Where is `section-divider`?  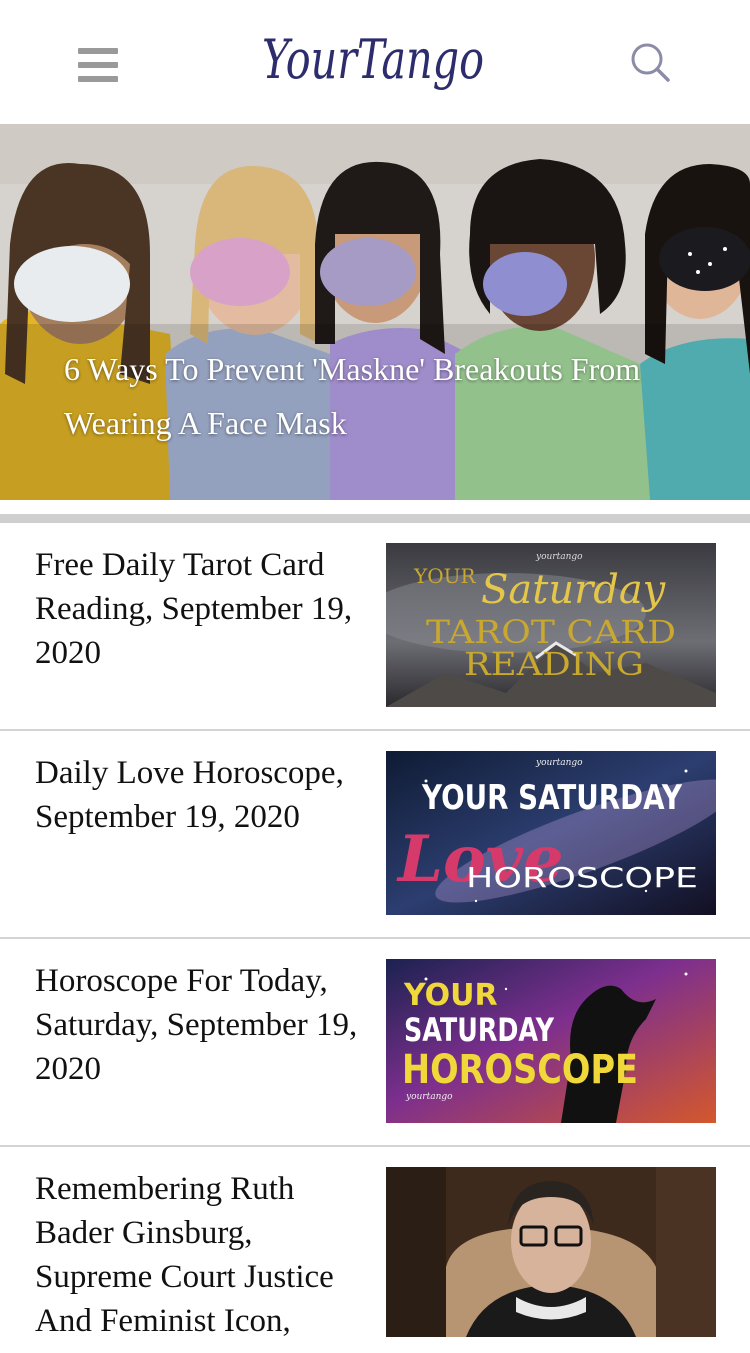
section-divider is located at coordinates (375, 518).